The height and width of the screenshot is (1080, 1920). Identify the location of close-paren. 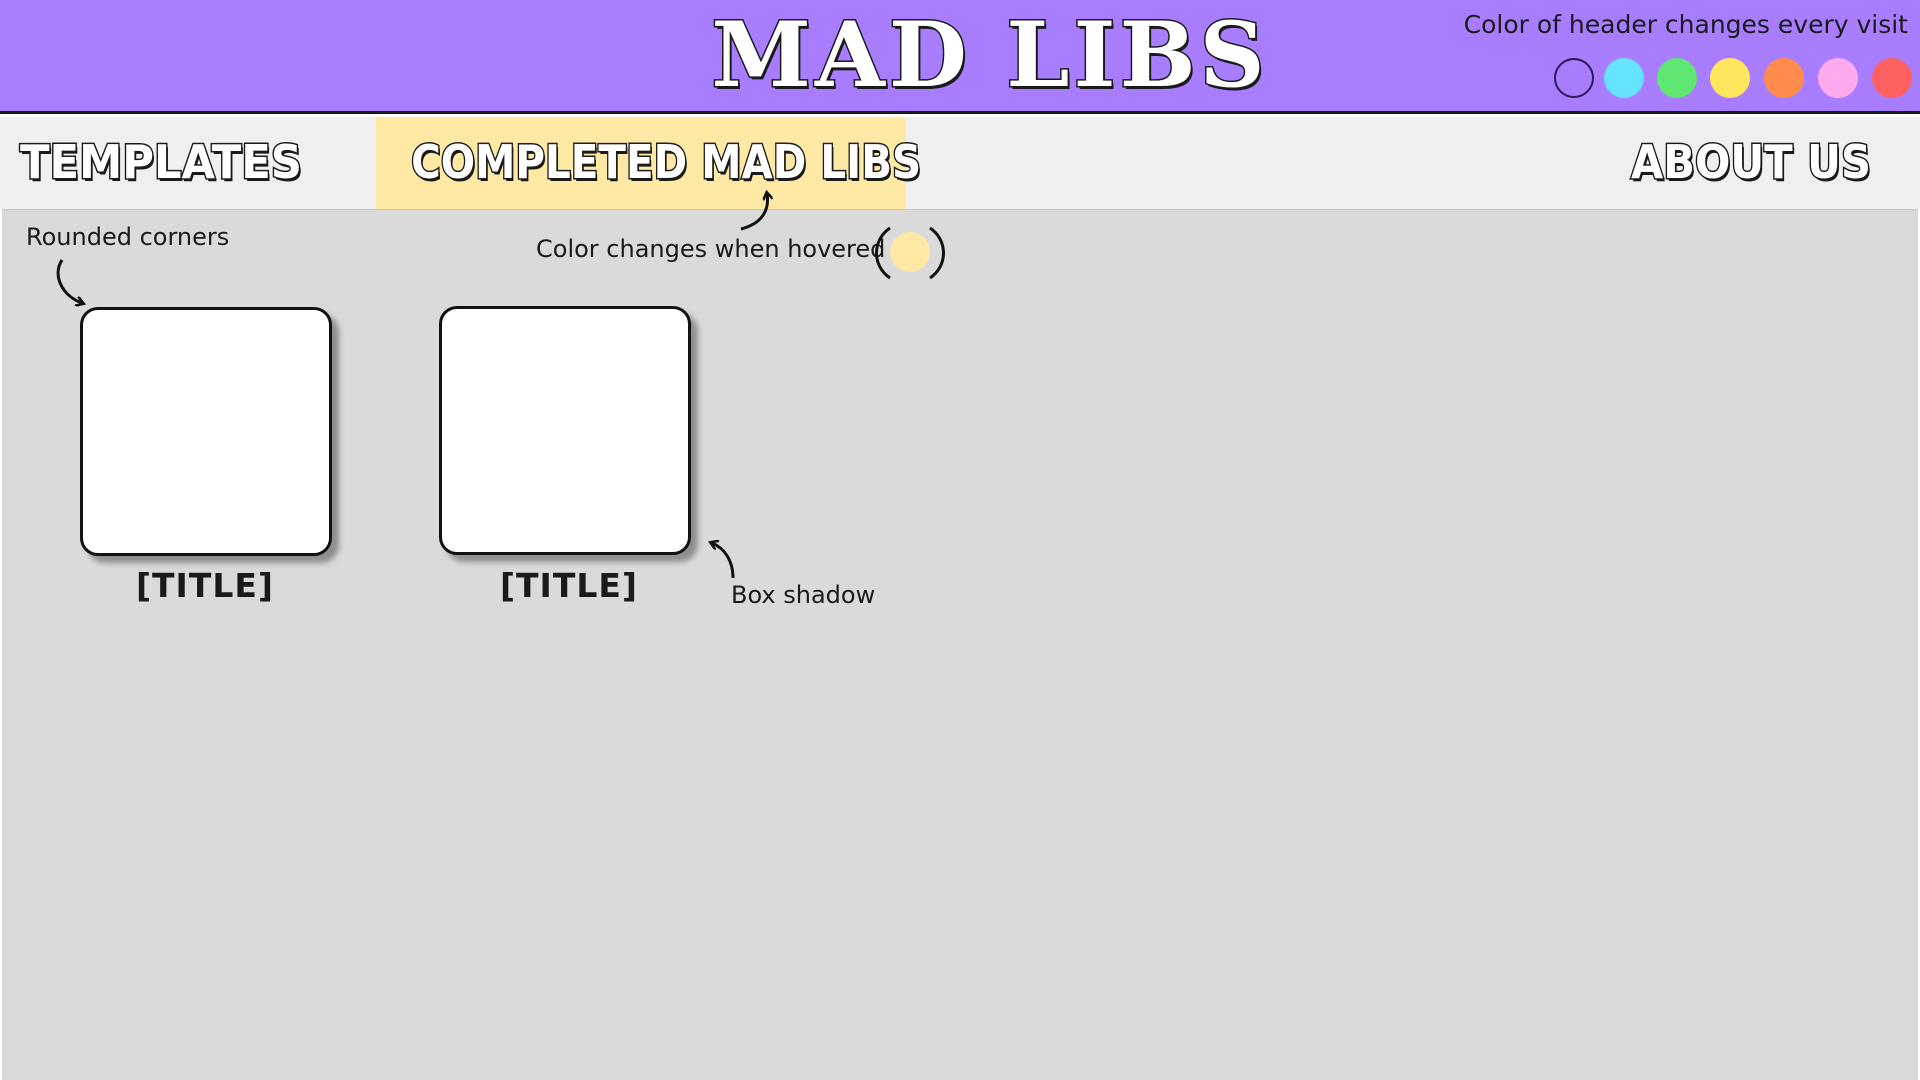
(937, 253).